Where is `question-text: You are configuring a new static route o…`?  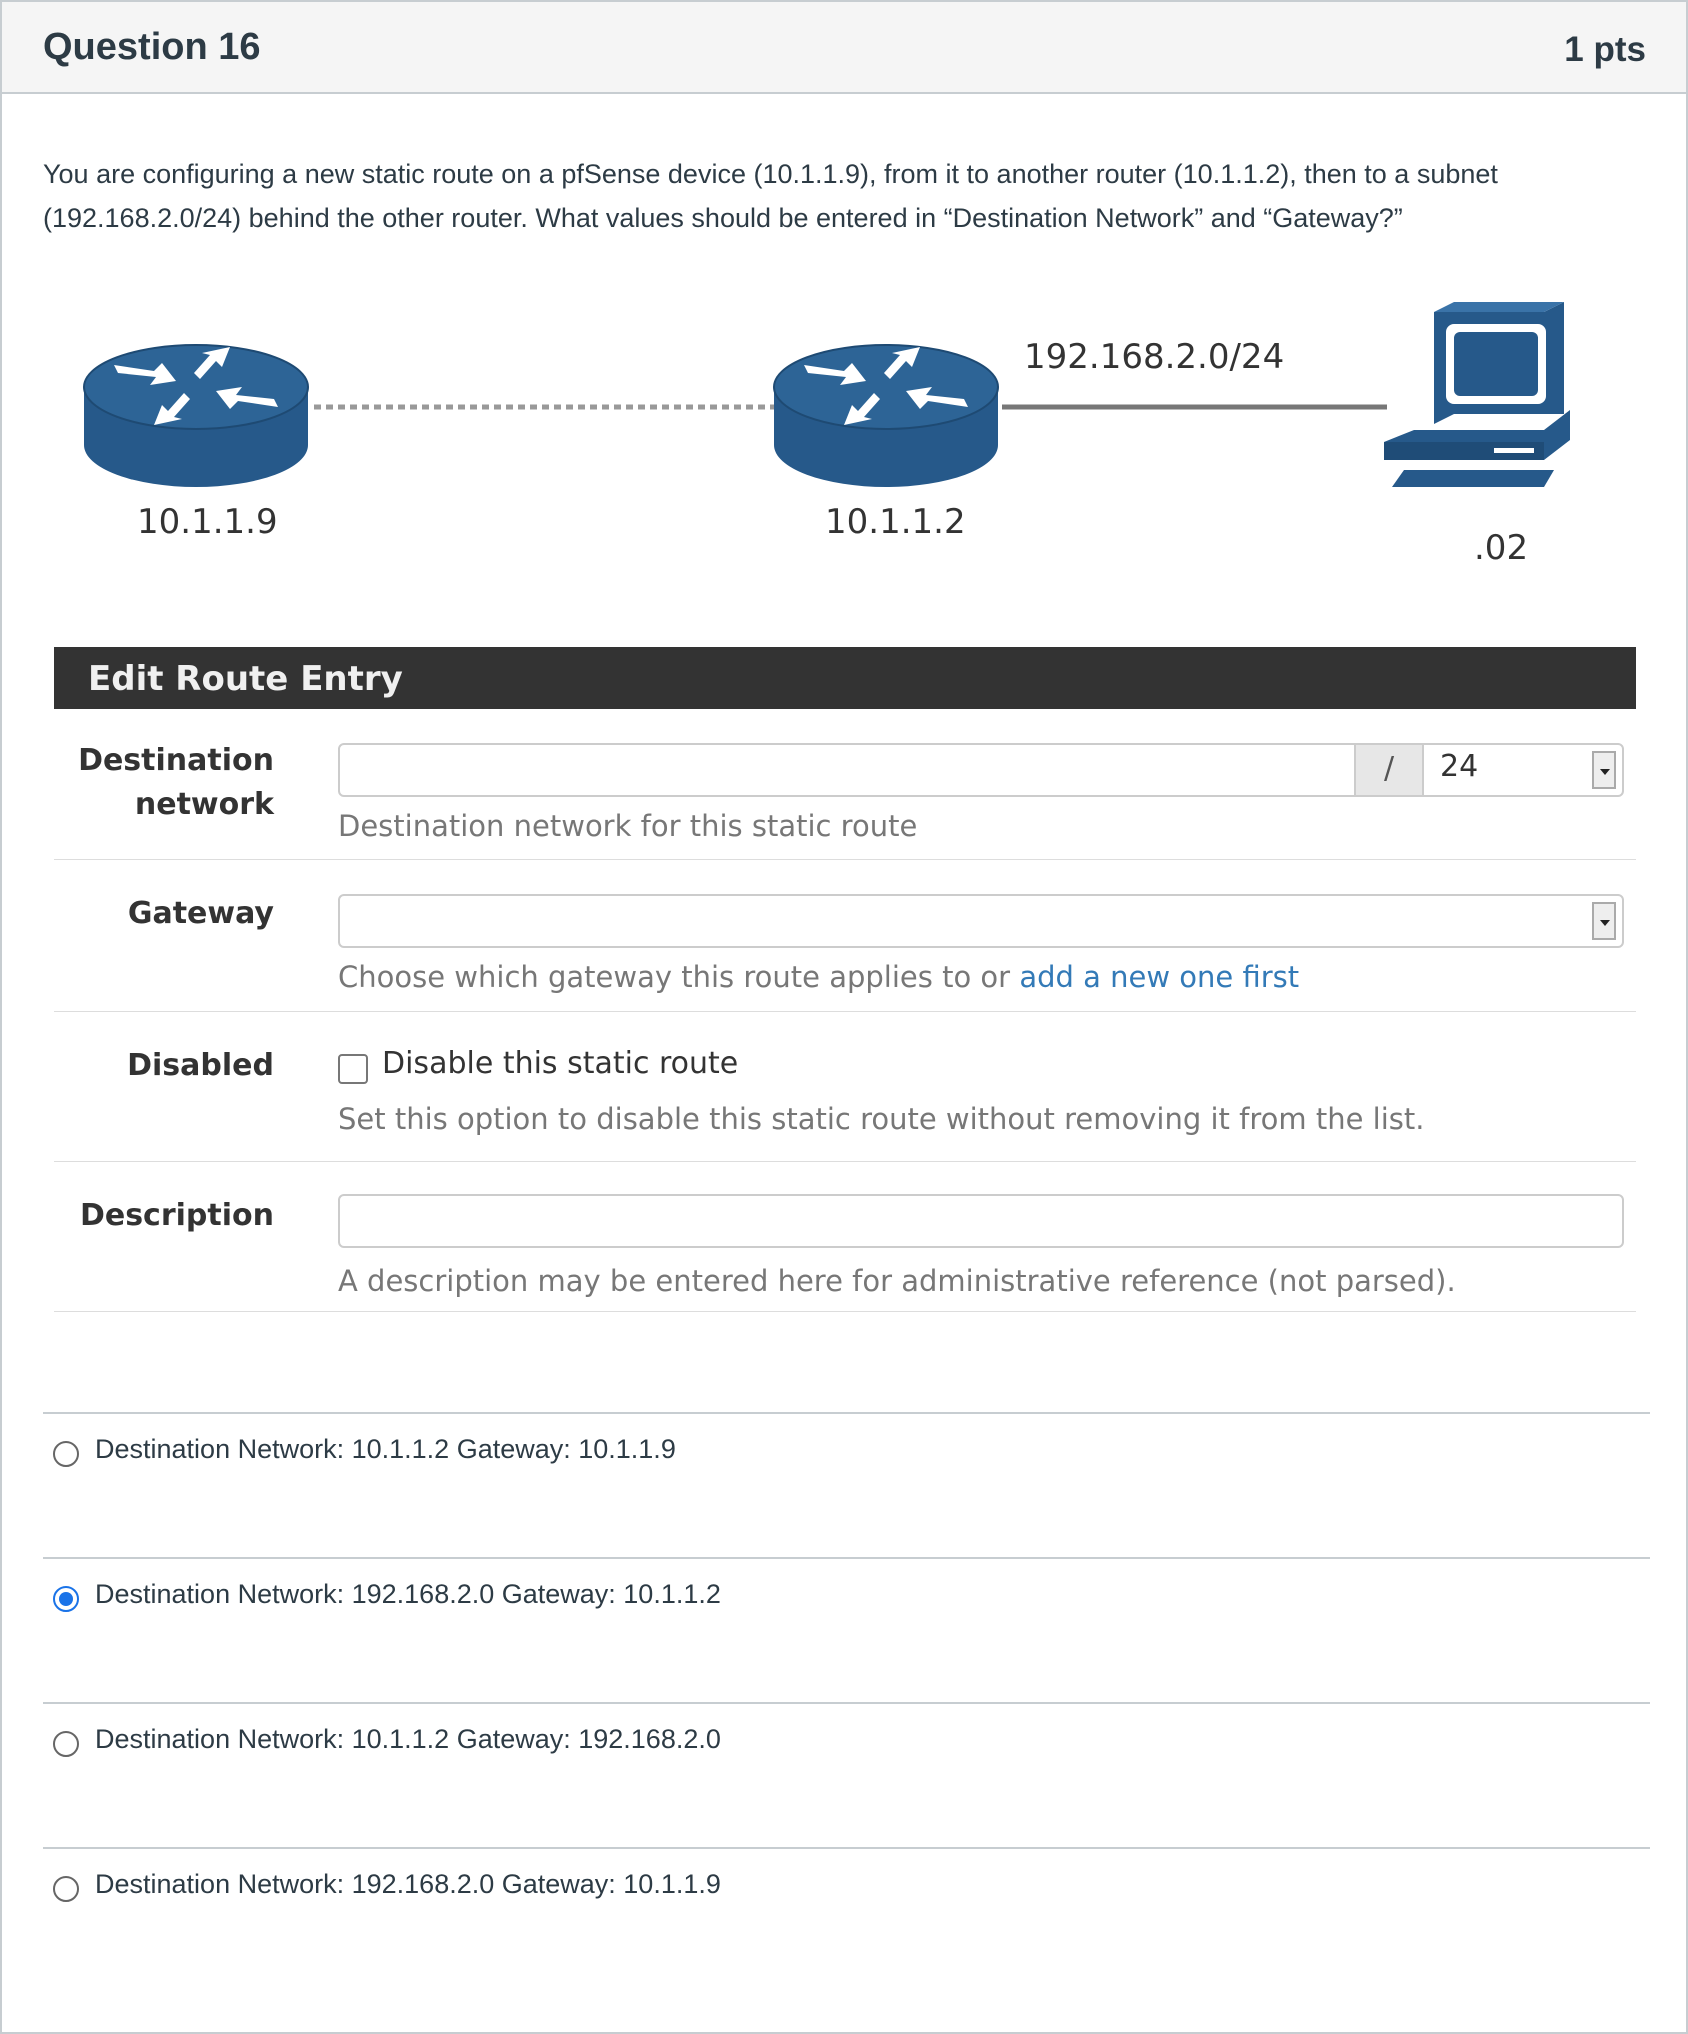 question-text: You are configuring a new static route o… is located at coordinates (770, 196).